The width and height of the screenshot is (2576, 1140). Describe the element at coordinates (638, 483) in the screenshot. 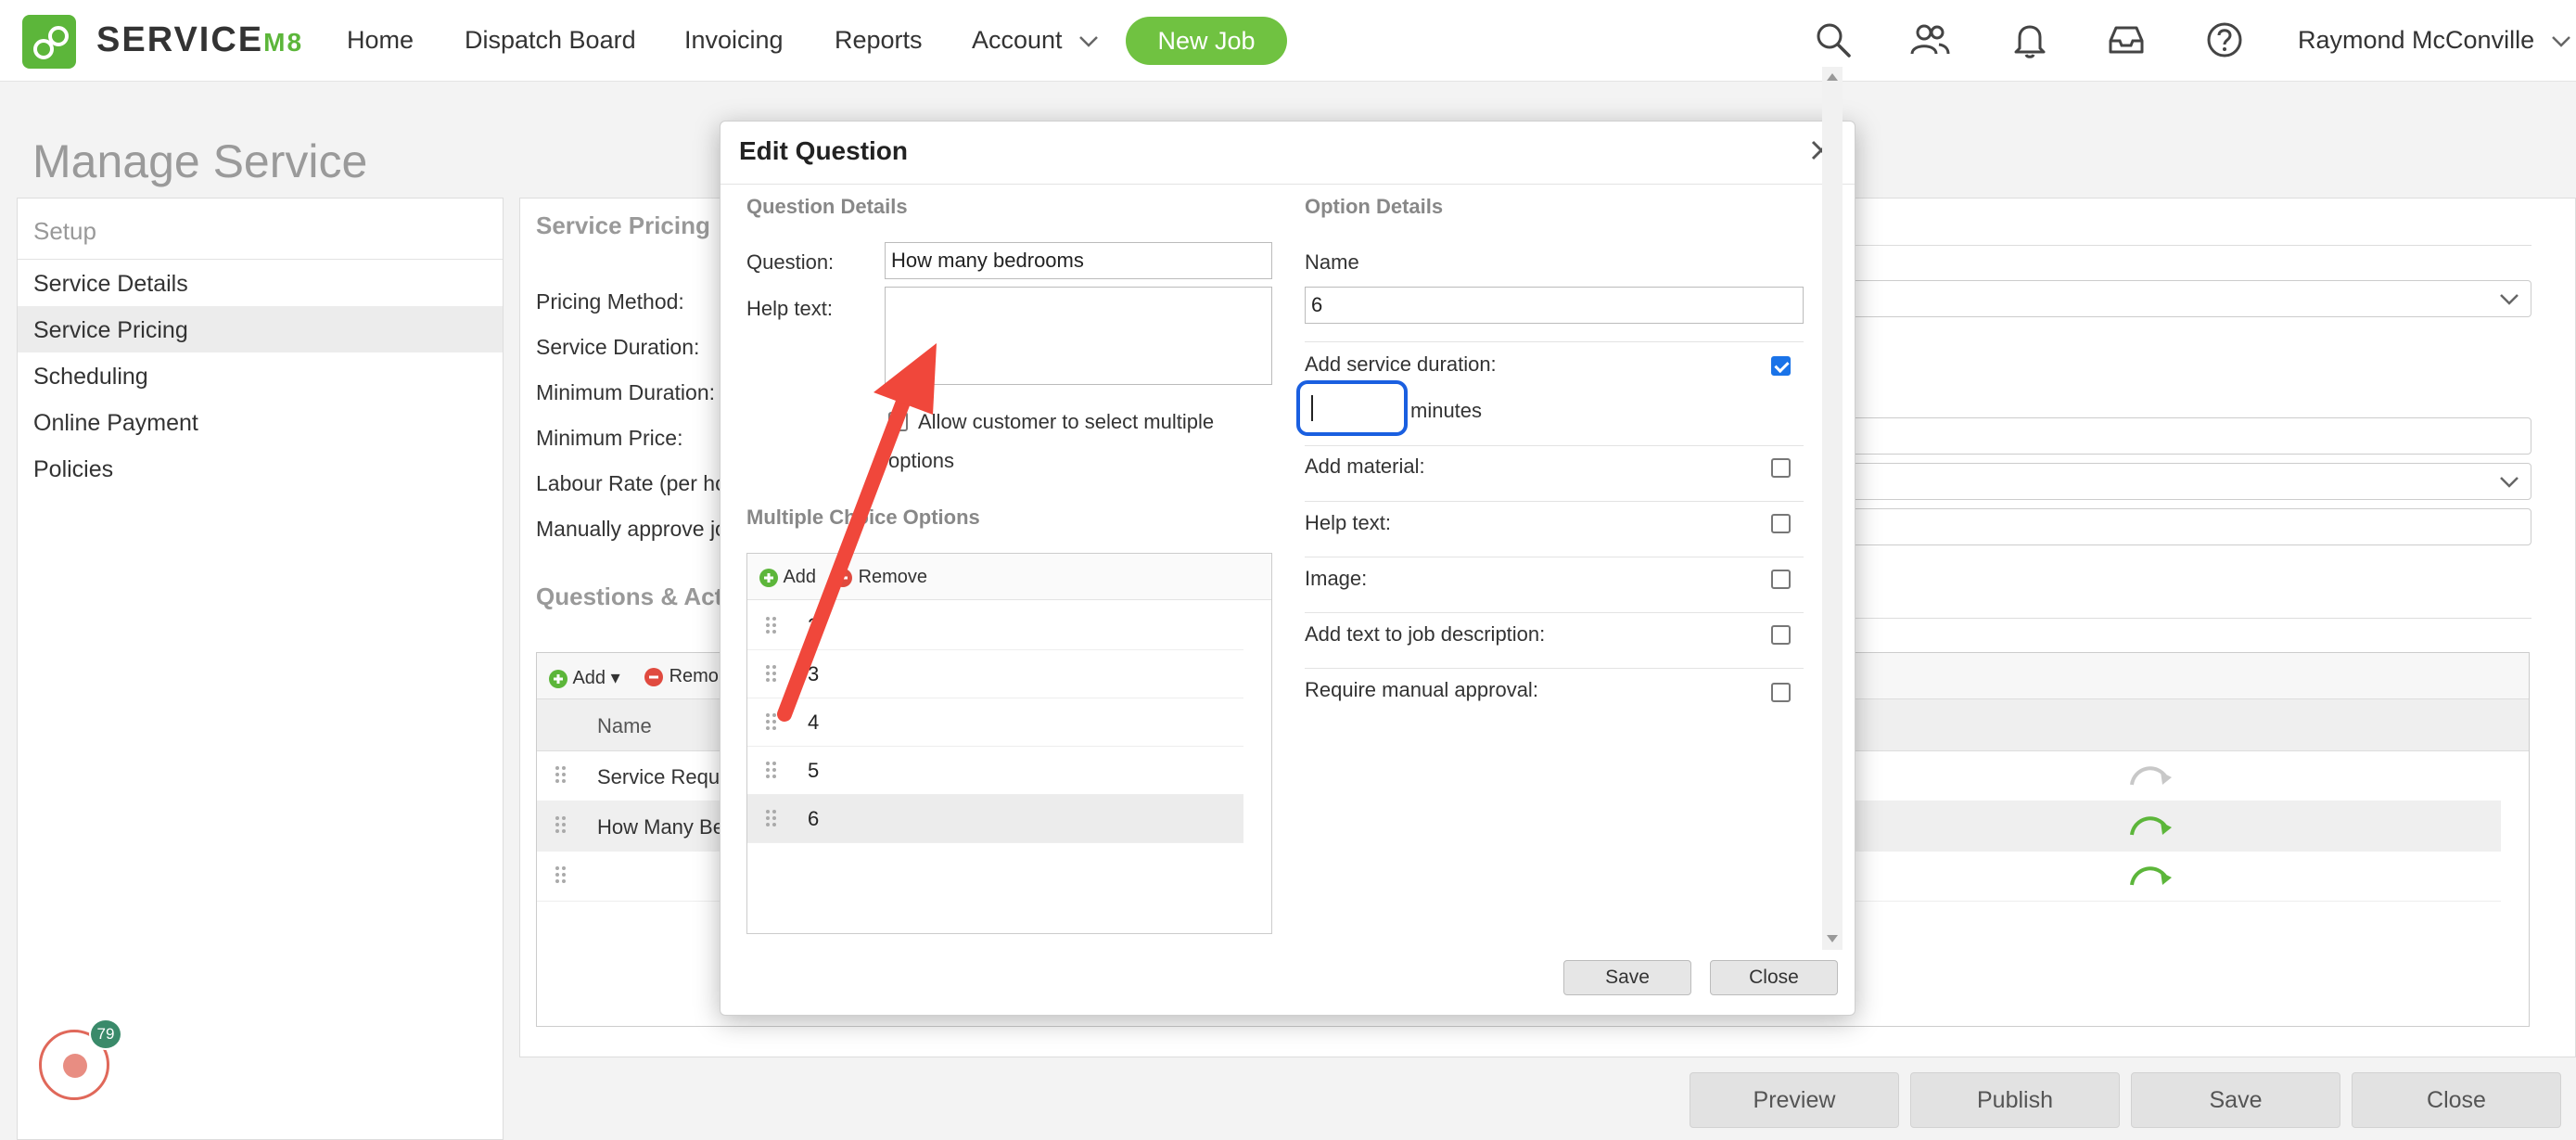

I see `labour-rate-label: Labour Rate (per hou` at that location.